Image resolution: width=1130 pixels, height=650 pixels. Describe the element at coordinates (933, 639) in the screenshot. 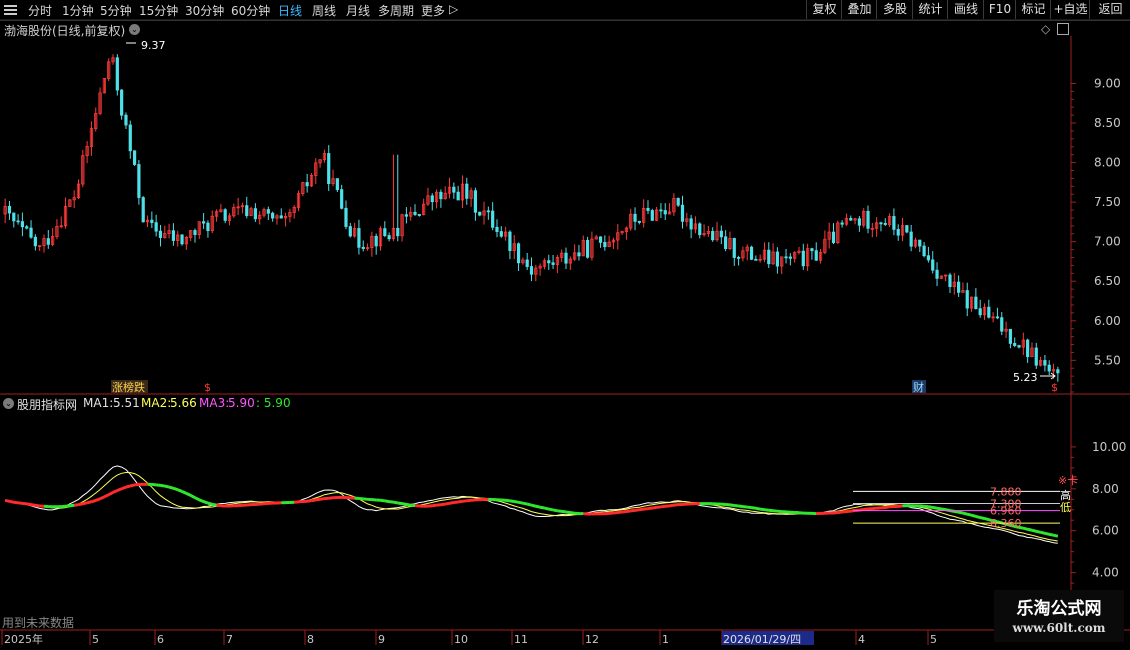

I see `time-axis-label: 5` at that location.